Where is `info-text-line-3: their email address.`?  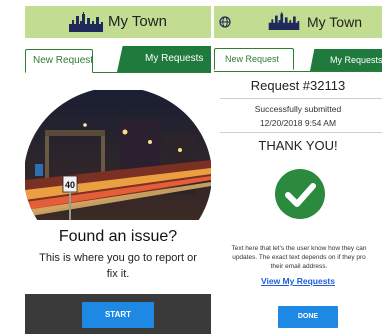 info-text-line-3: their email address. is located at coordinates (299, 266).